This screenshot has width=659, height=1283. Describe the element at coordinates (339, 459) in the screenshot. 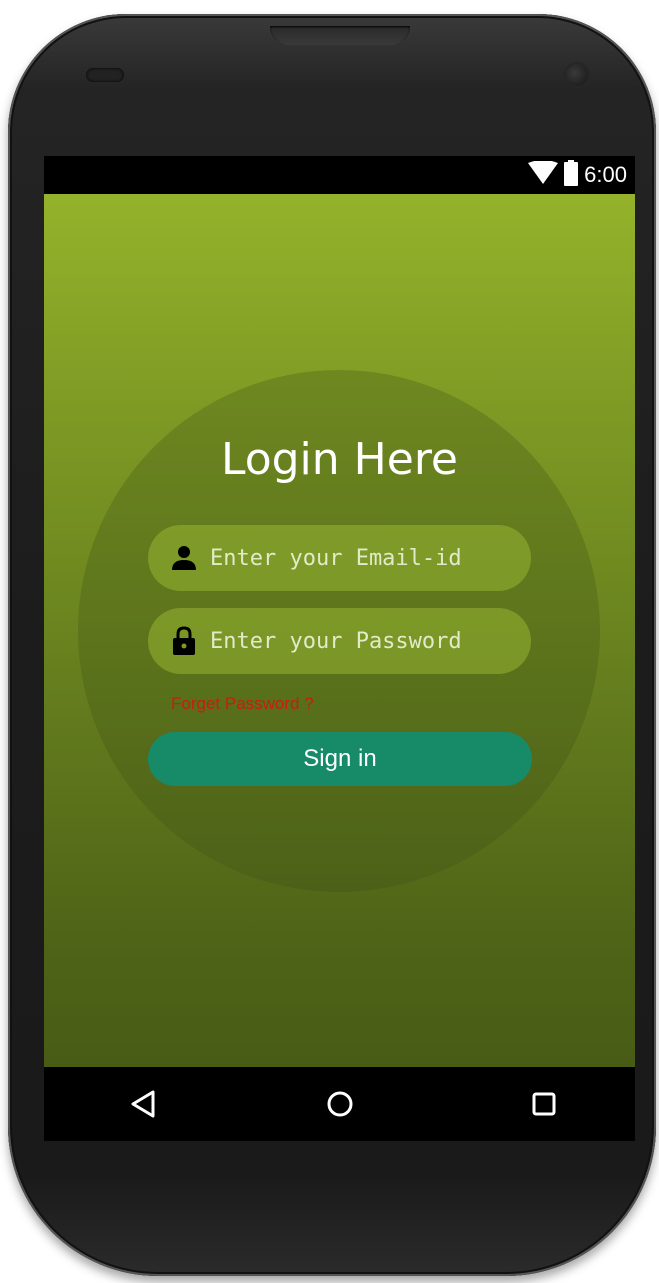

I see `page-title: Login Here` at that location.